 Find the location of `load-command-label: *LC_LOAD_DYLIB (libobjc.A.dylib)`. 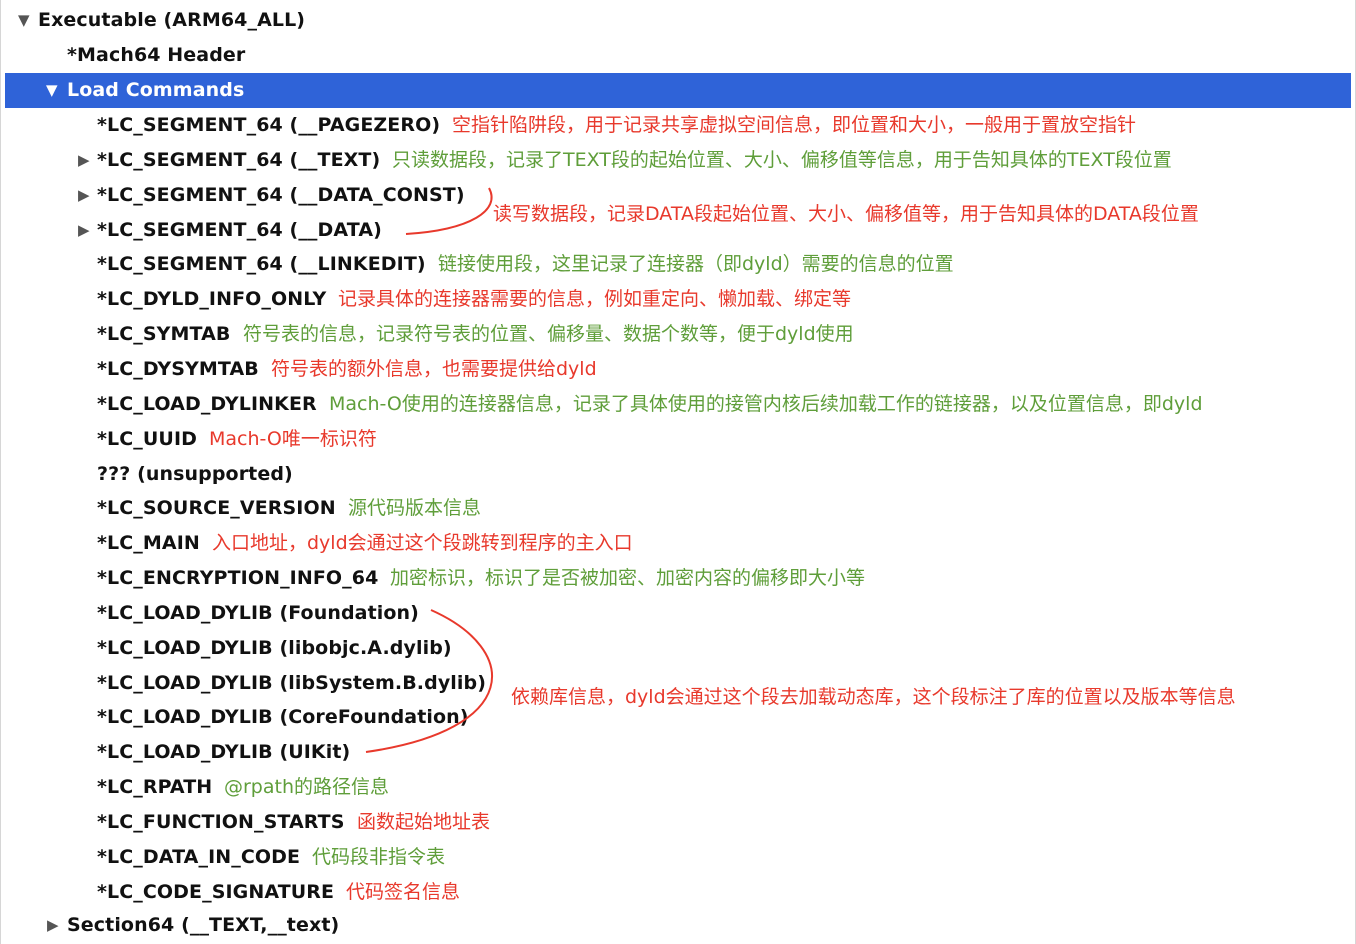

load-command-label: *LC_LOAD_DYLIB (libobjc.A.dylib) is located at coordinates (274, 648).